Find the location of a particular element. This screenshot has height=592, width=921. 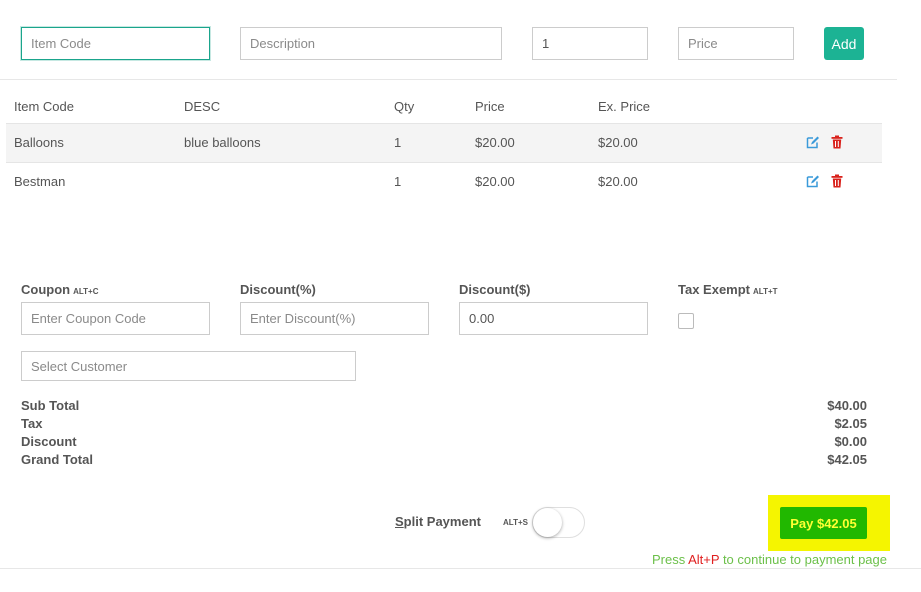

grand-total-label: Grand Total is located at coordinates (57, 459).